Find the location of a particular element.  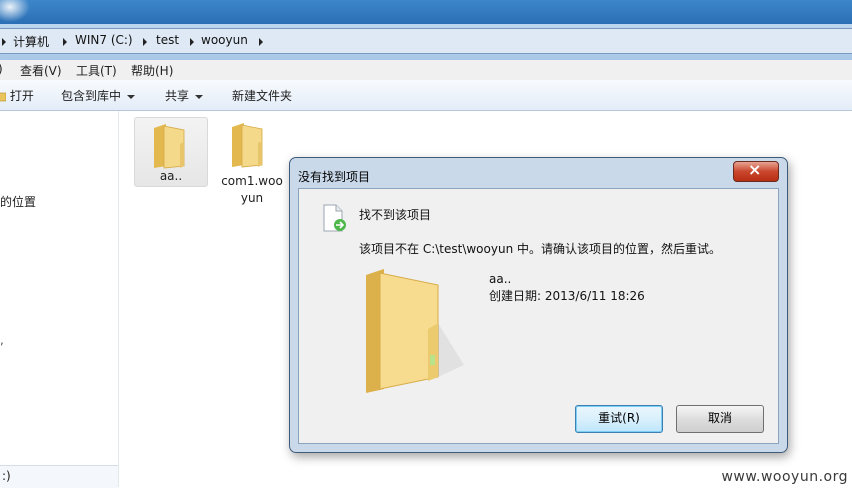

dialog-message: 该项目不在 C:\test\wooyun 中。请确认该项目的位置，然后重试。 is located at coordinates (540, 249).